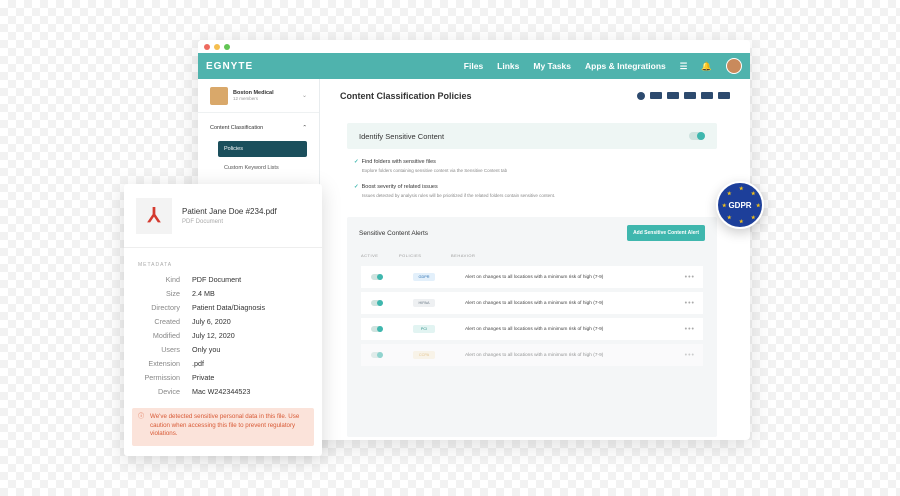 The image size is (900, 496). I want to click on gdpr-badge: GDPR ★ ★ ★ ★ ★ ★ ★ ★, so click(740, 205).